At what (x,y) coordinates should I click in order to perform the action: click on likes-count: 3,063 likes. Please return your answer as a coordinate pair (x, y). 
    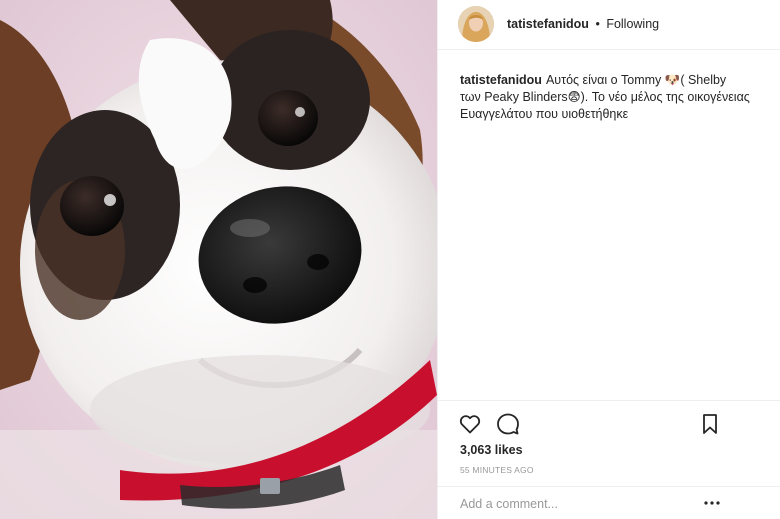
    Looking at the image, I should click on (491, 450).